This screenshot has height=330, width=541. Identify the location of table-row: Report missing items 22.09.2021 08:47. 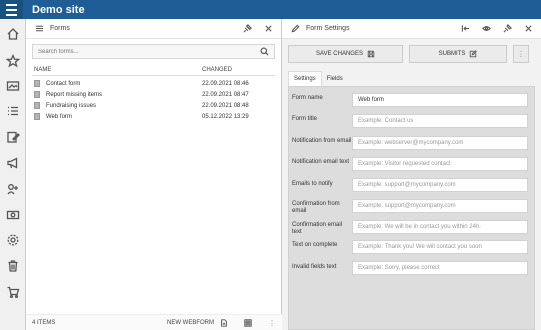
(153, 94).